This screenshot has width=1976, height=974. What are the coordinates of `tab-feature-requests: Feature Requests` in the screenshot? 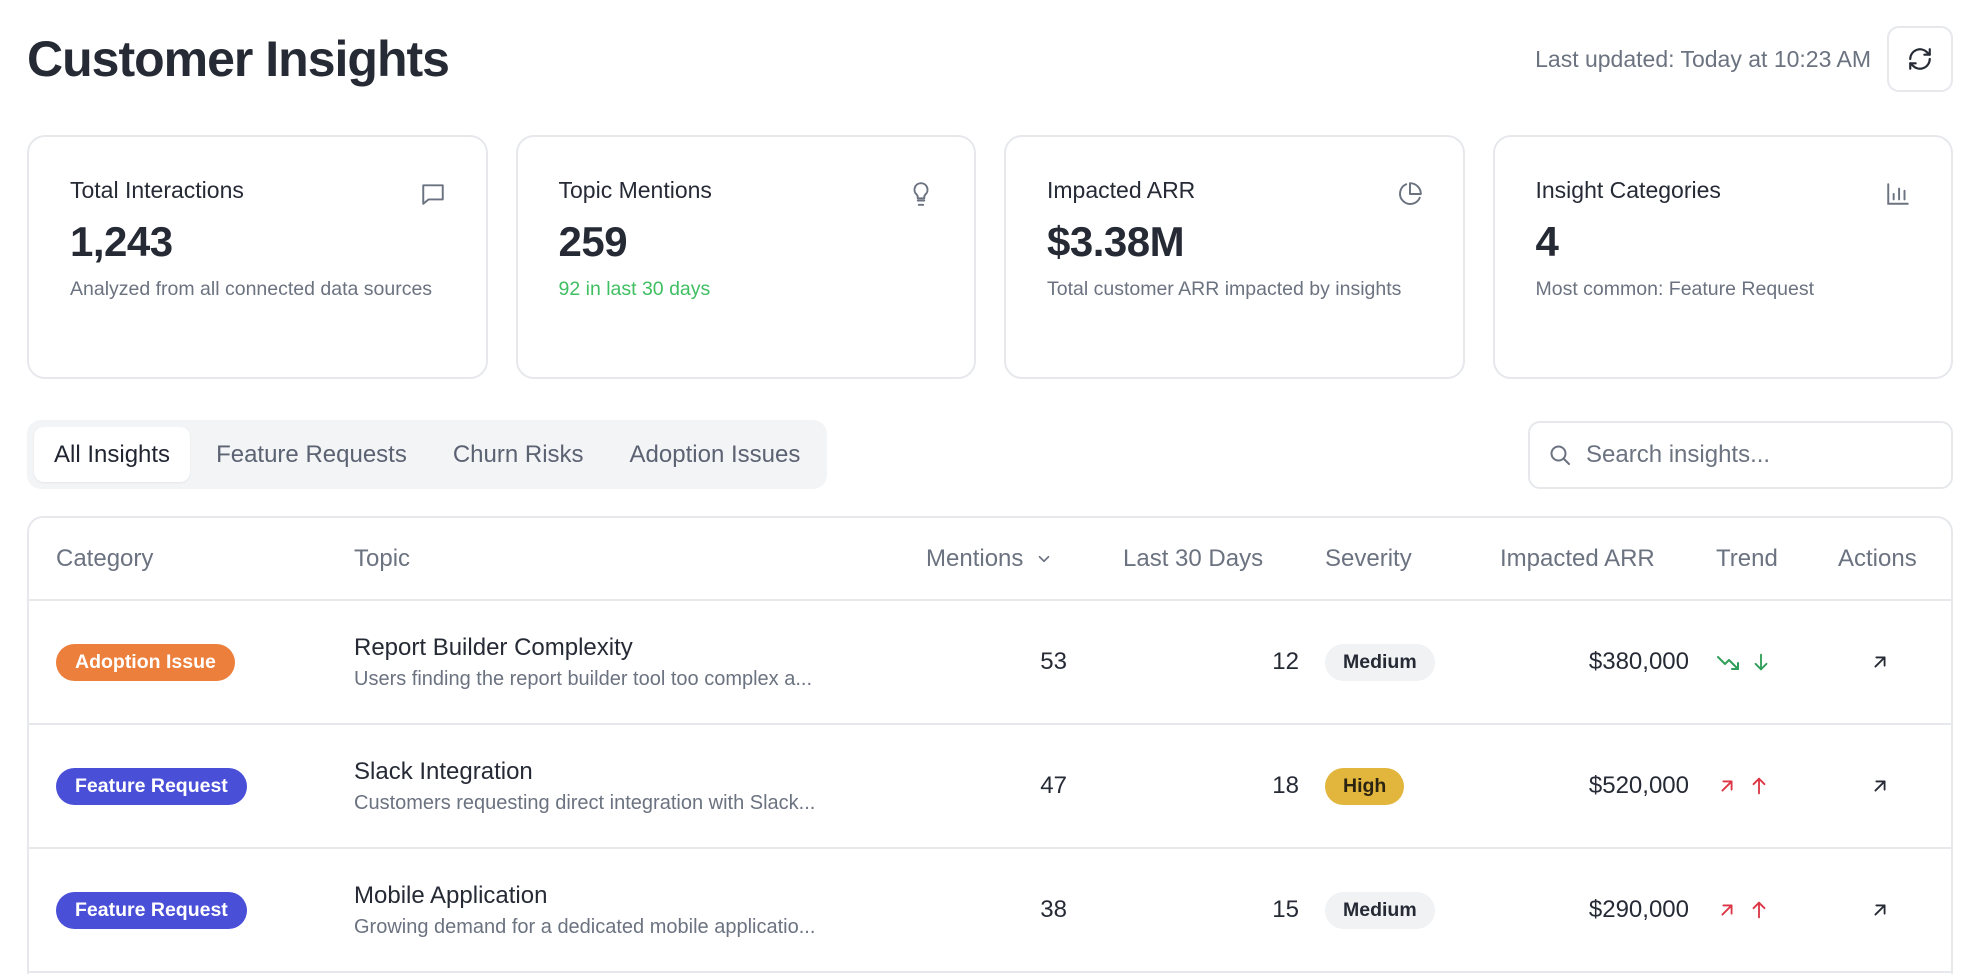 It's located at (311, 454).